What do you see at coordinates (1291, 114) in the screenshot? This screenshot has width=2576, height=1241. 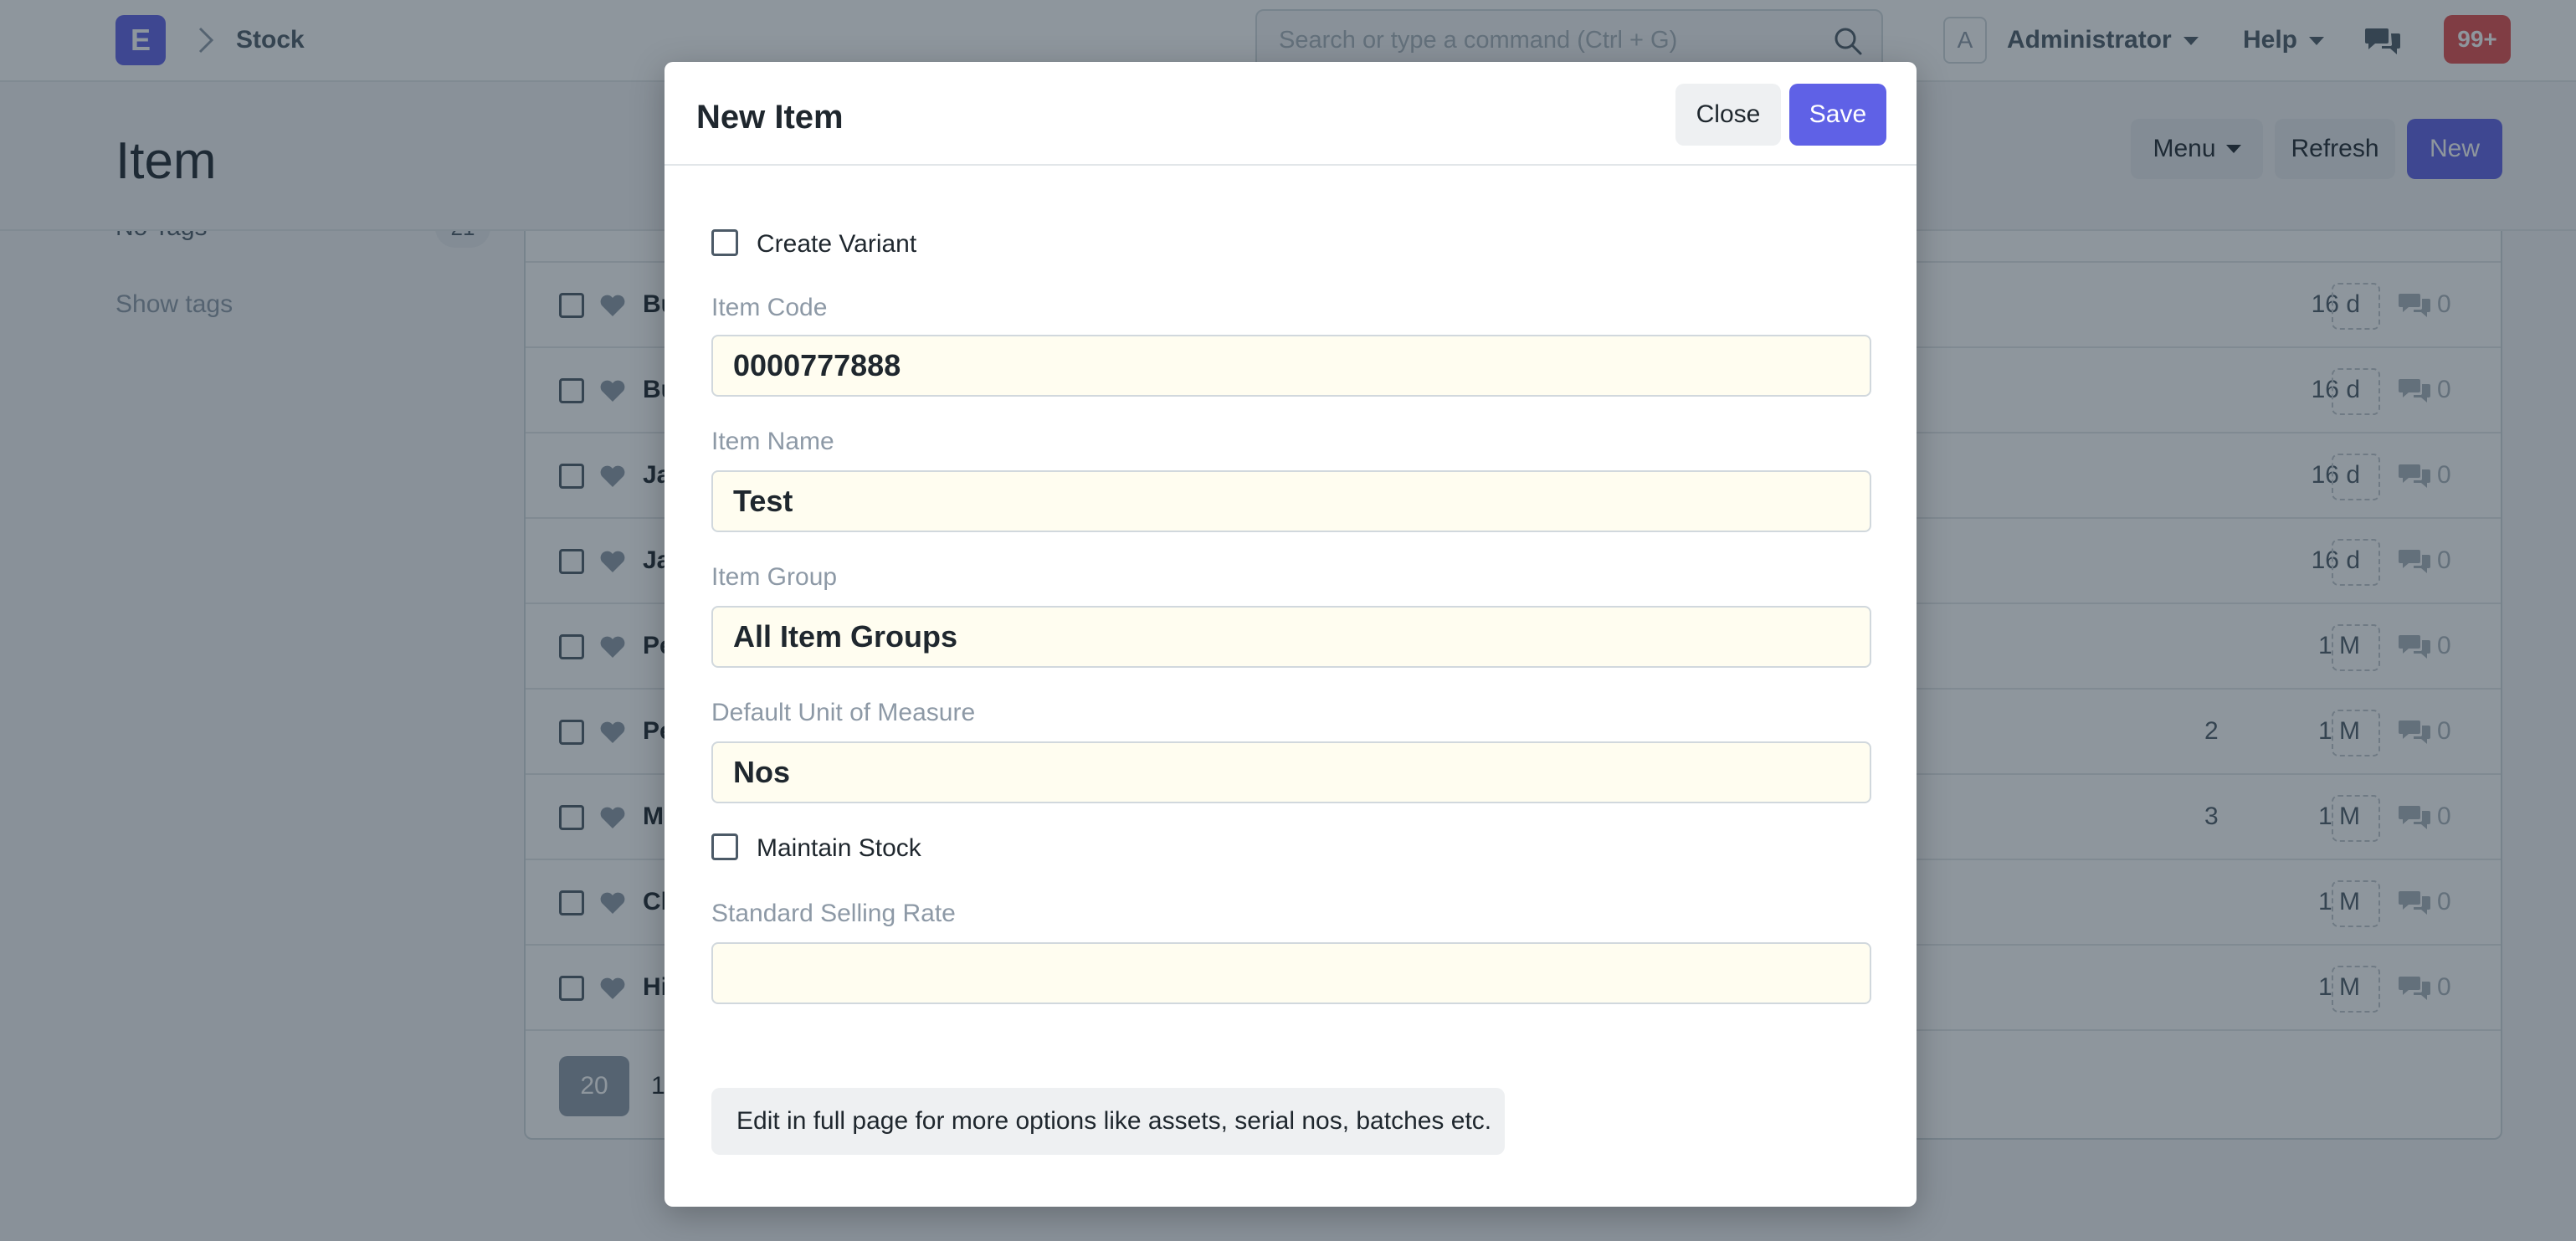 I see `dialog-header: New Item Close Save` at bounding box center [1291, 114].